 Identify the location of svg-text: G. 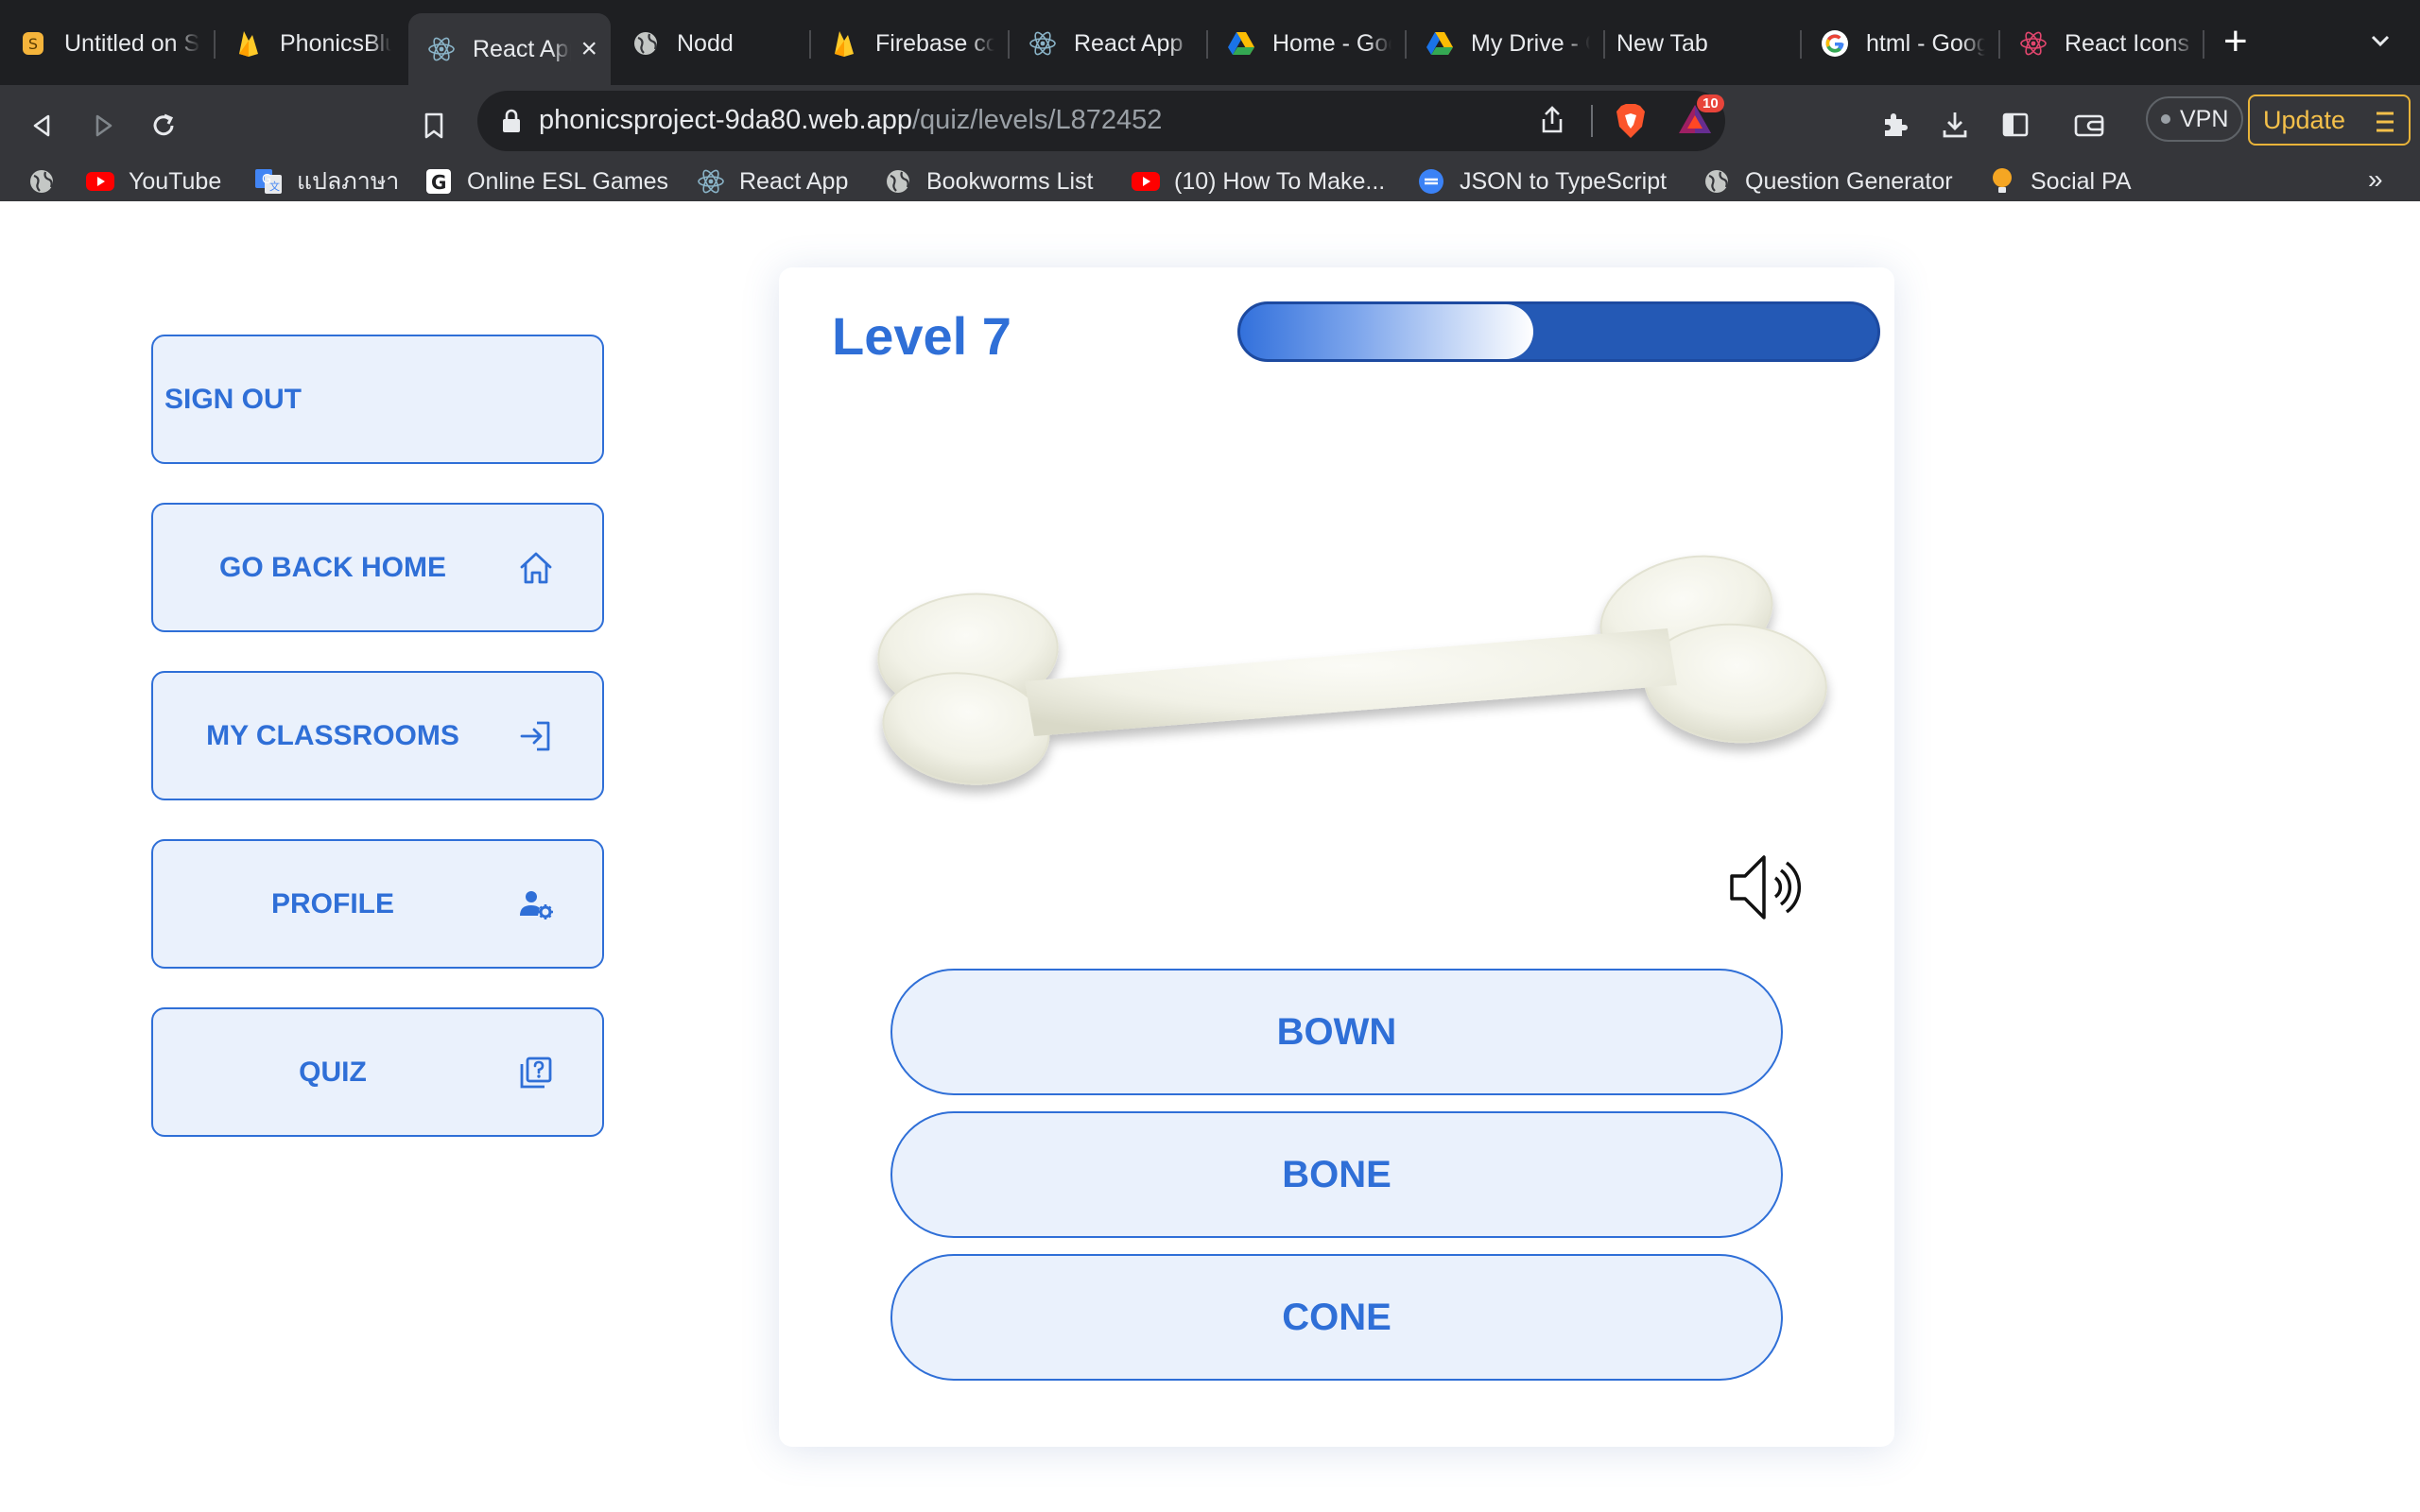
(439, 182).